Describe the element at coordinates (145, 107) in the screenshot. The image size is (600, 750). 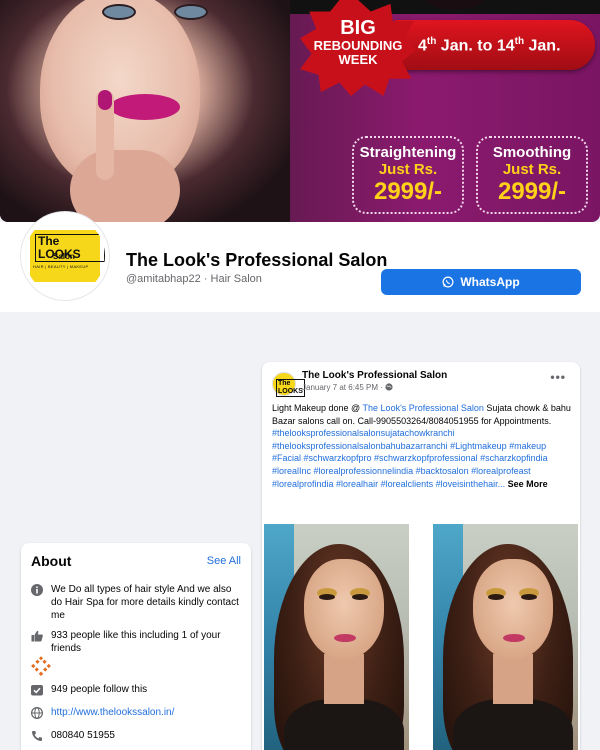
I see `cover-model-lips` at that location.